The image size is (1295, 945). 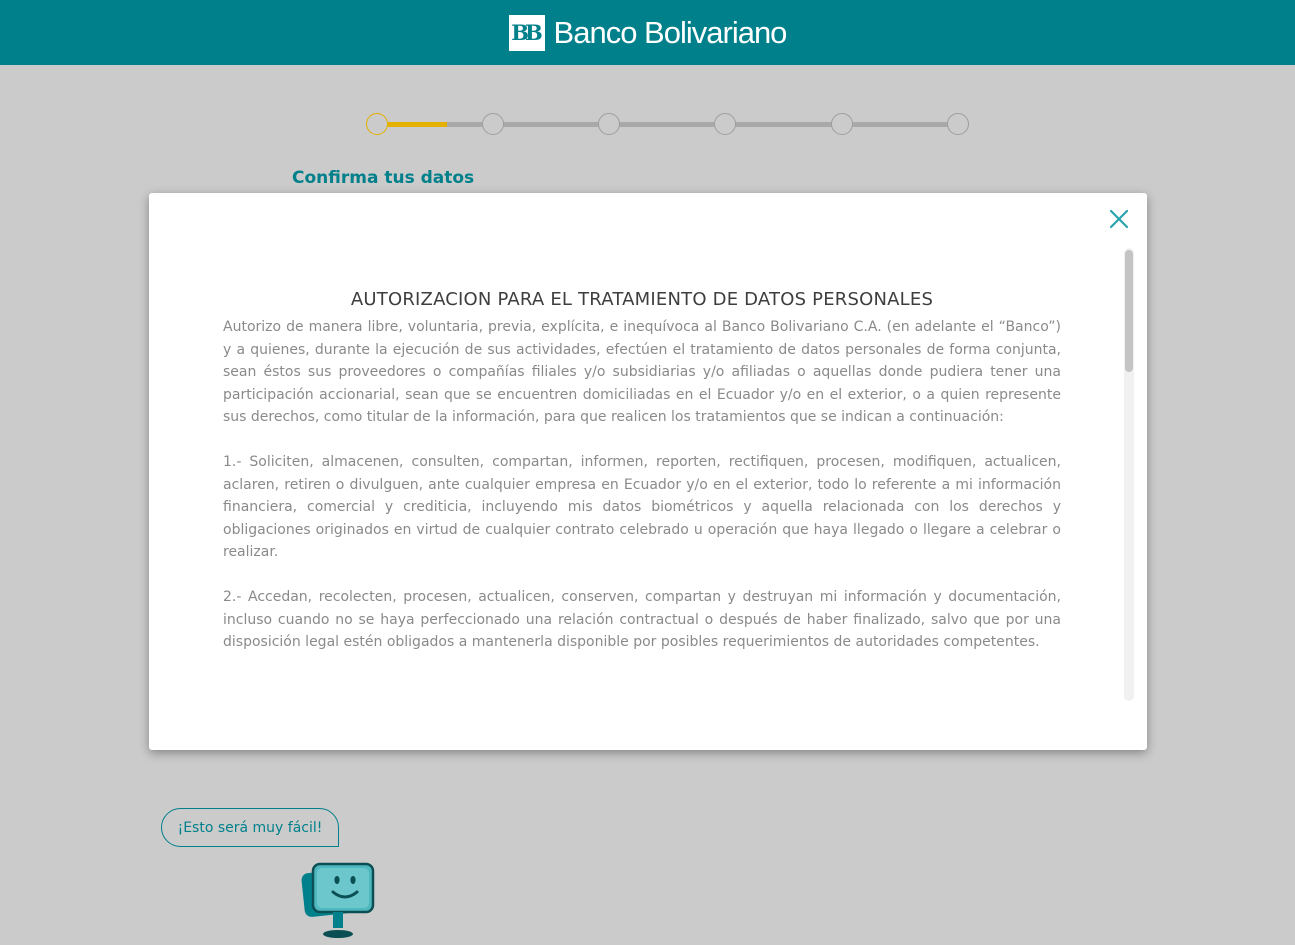 I want to click on section-title: Confirma tus datos, so click(x=383, y=178).